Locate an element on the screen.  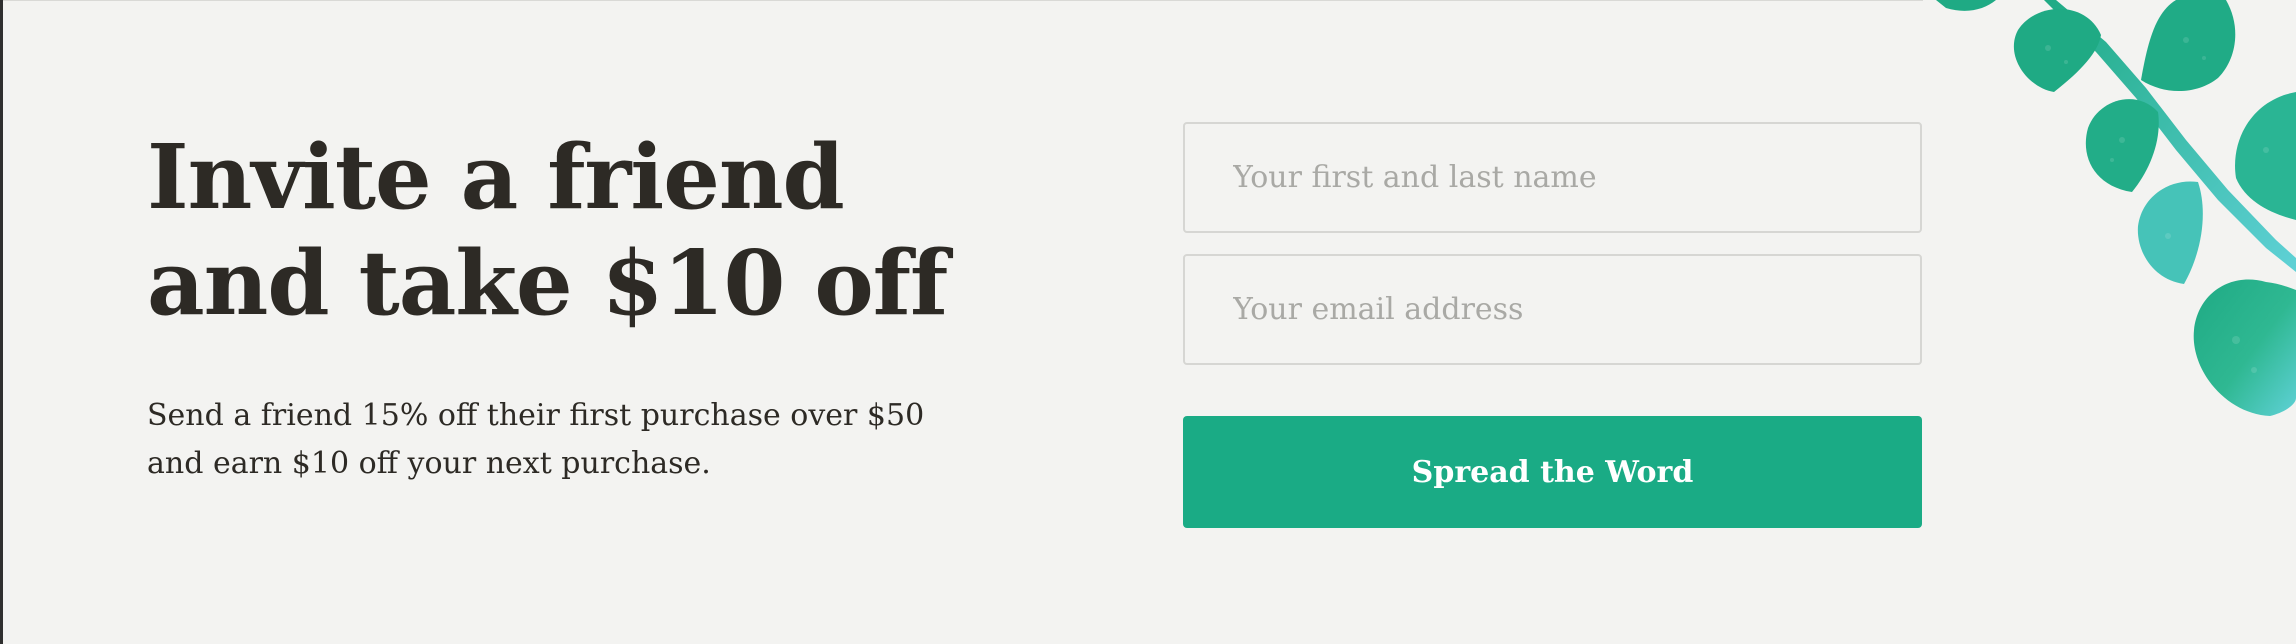
email-input is located at coordinates (1552, 309).